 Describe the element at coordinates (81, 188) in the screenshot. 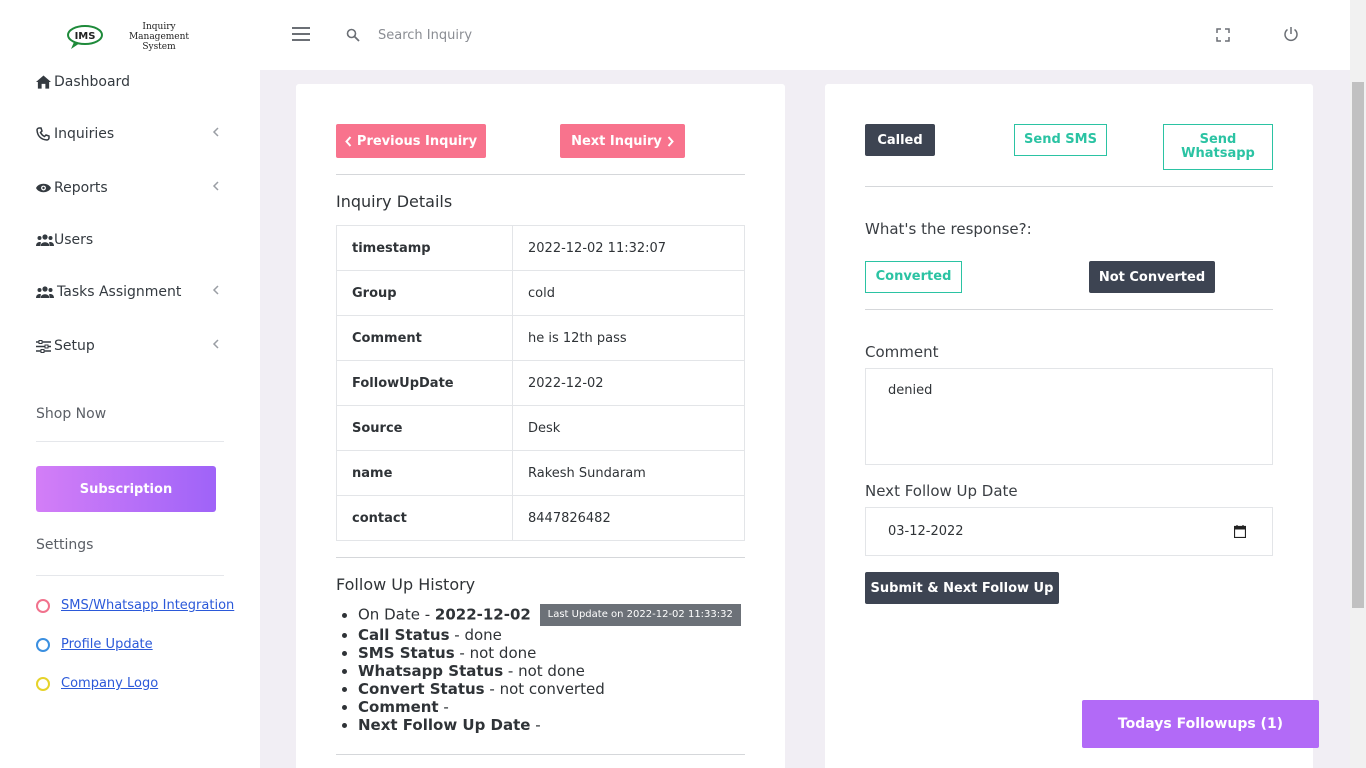

I see `sidebar-item-label: Reports` at that location.